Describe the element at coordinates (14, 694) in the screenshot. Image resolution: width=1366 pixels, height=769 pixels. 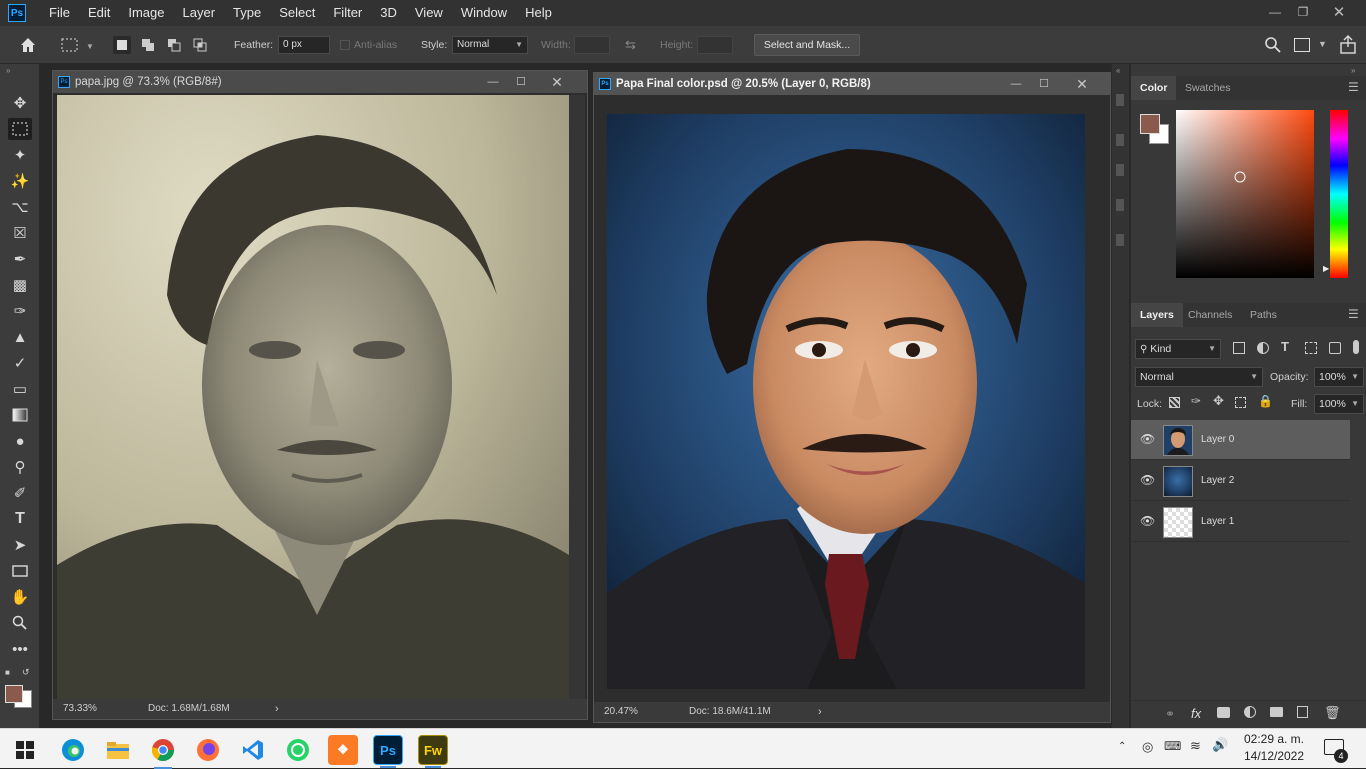
I see `foreground-color-swatch` at that location.